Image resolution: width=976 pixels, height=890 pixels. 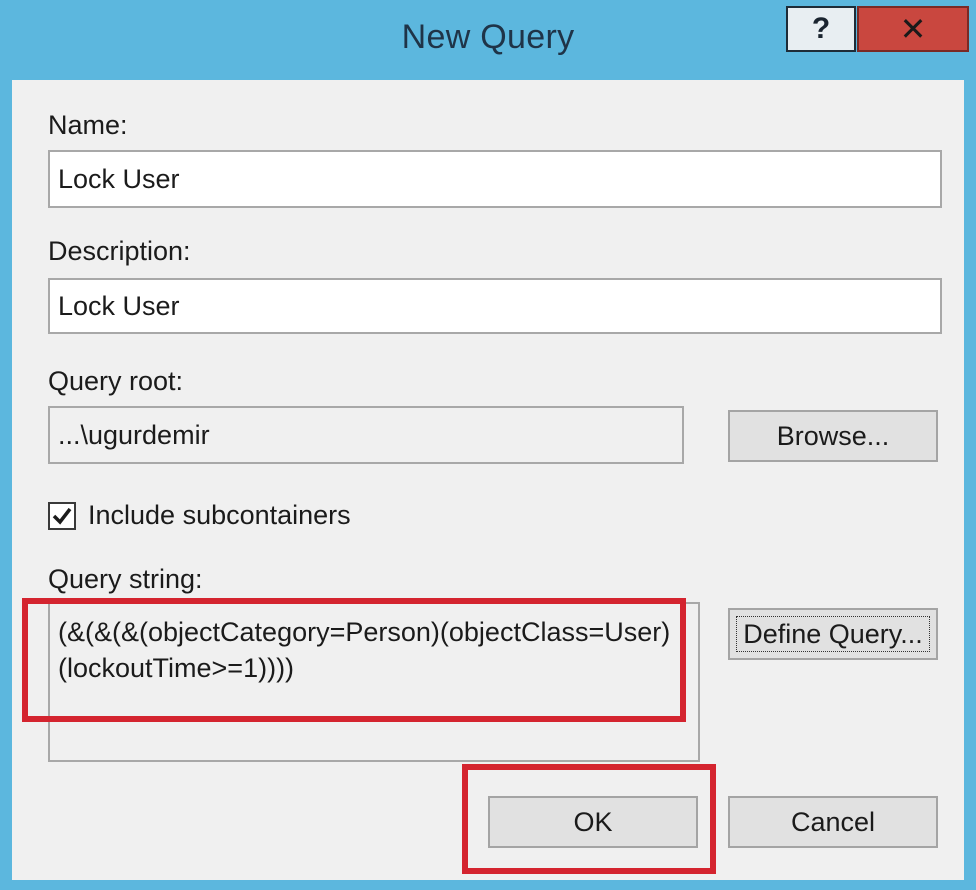 I want to click on description-label: Description:, so click(x=119, y=251).